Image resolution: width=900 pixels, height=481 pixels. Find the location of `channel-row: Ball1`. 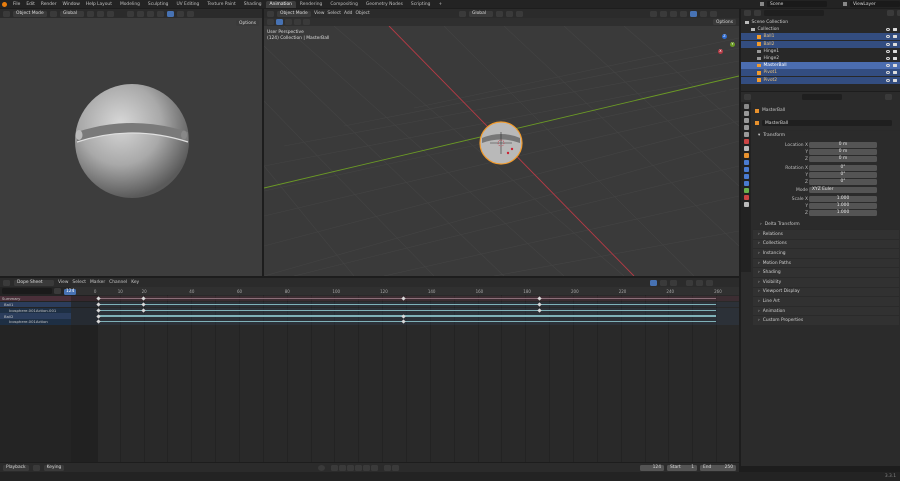

channel-row: Ball1 is located at coordinates (35, 304).